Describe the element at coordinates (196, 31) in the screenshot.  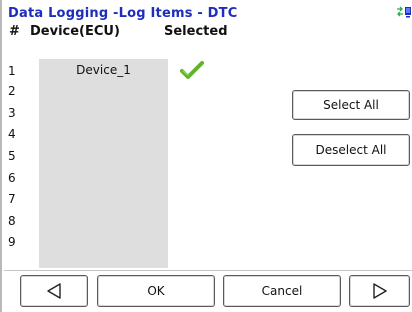
I see `column-header-selected: Selected` at that location.